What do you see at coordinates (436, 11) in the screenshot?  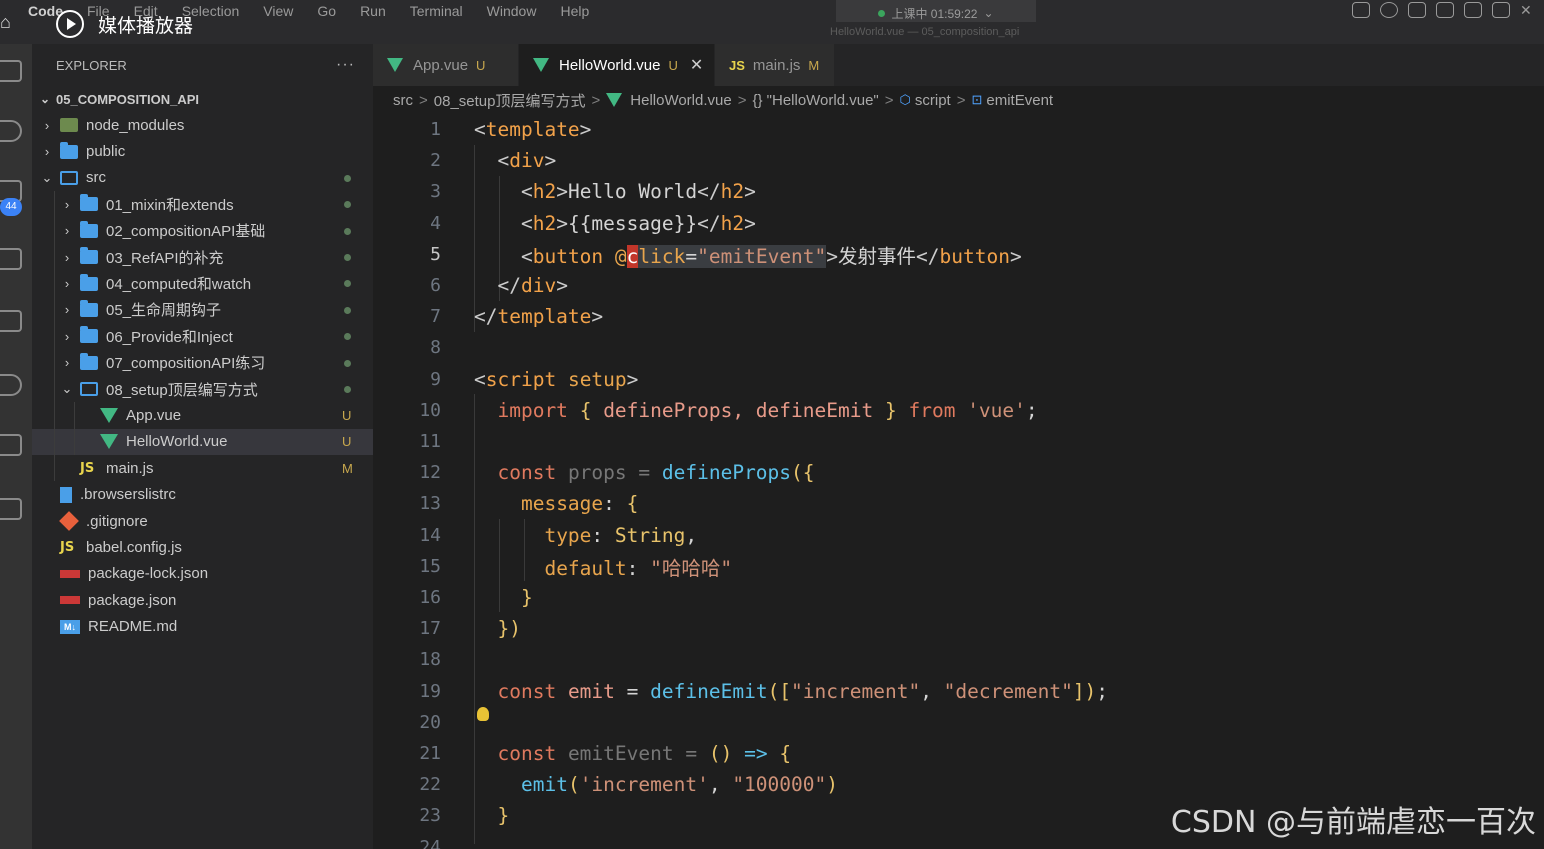 I see `menu-terminal: Terminal` at bounding box center [436, 11].